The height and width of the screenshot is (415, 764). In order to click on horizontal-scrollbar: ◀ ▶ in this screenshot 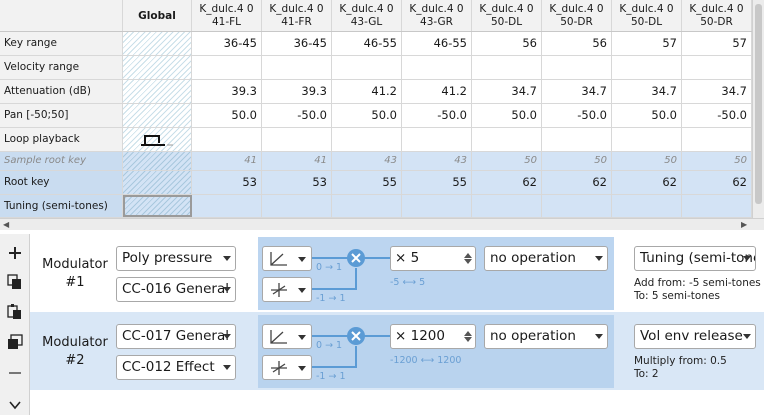, I will do `click(382, 224)`.